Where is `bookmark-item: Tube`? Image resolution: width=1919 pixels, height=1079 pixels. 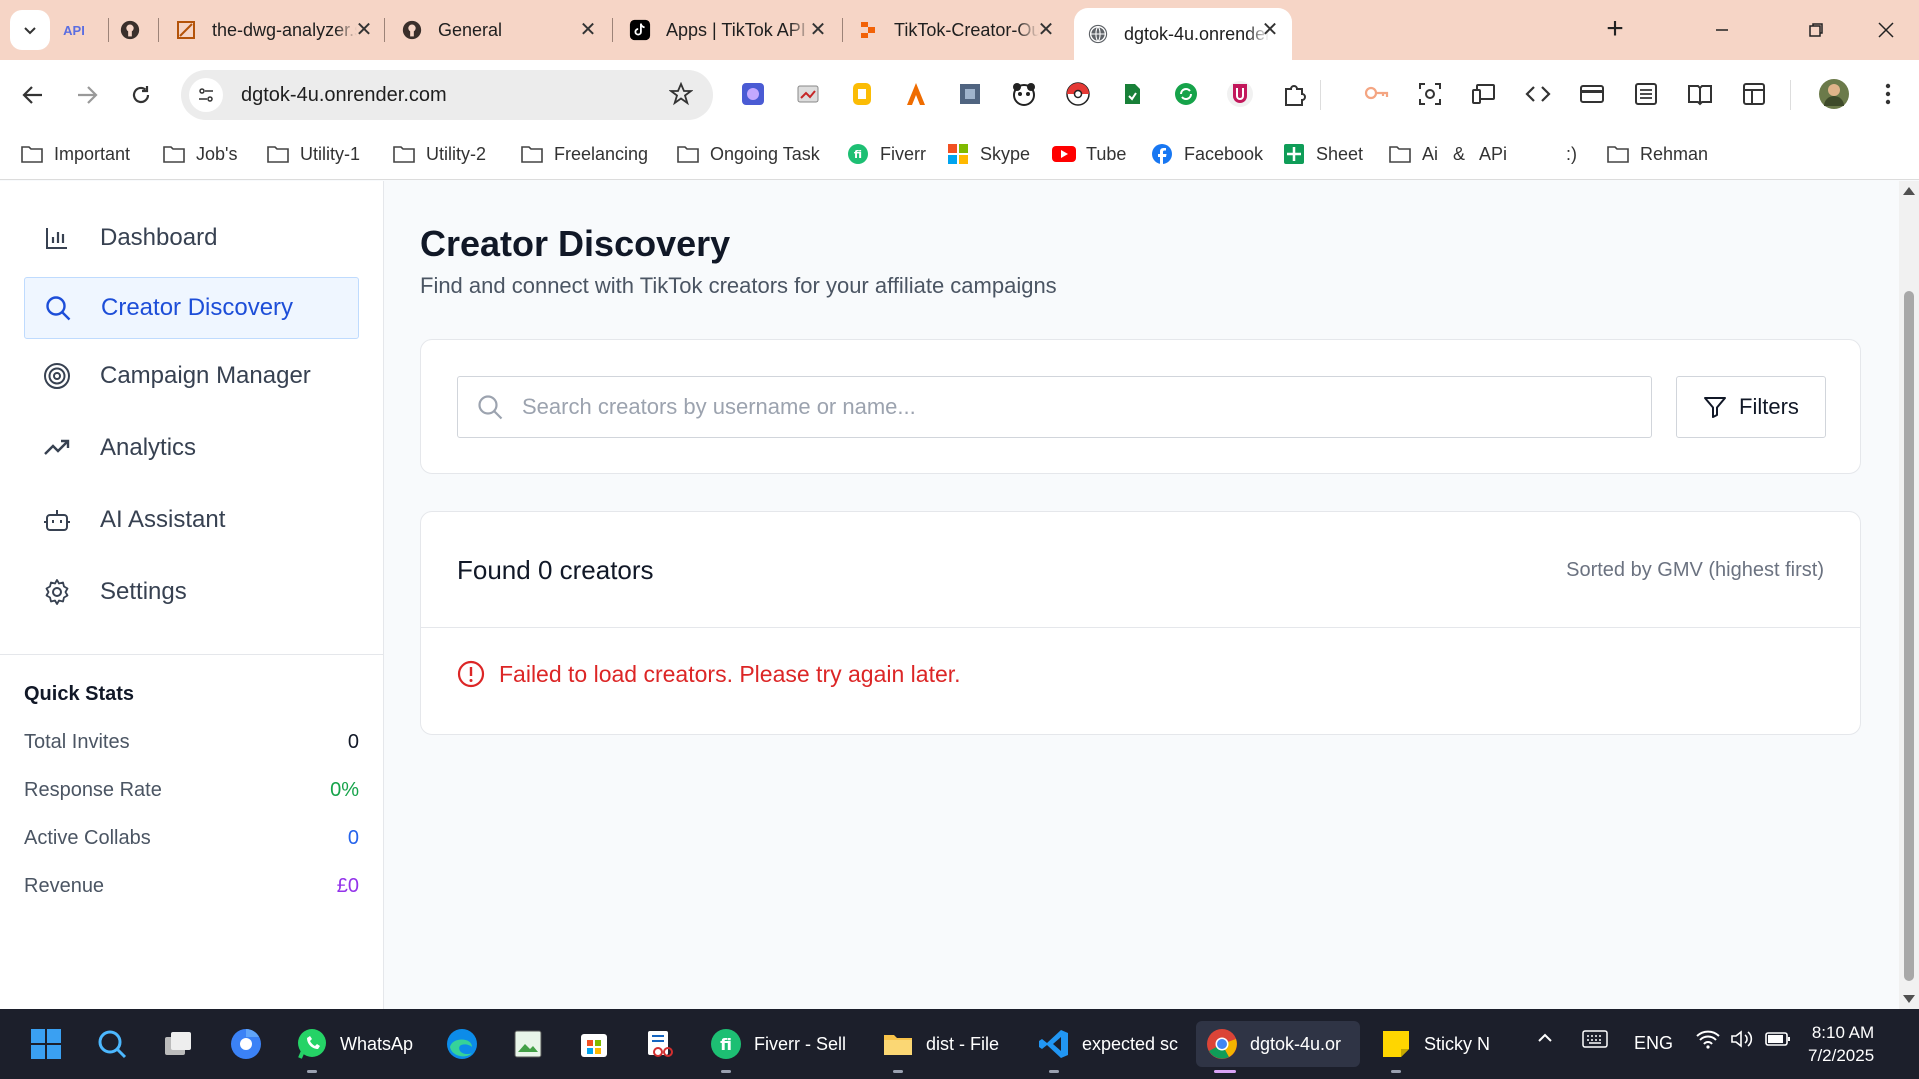
bookmark-item: Tube is located at coordinates (1089, 154).